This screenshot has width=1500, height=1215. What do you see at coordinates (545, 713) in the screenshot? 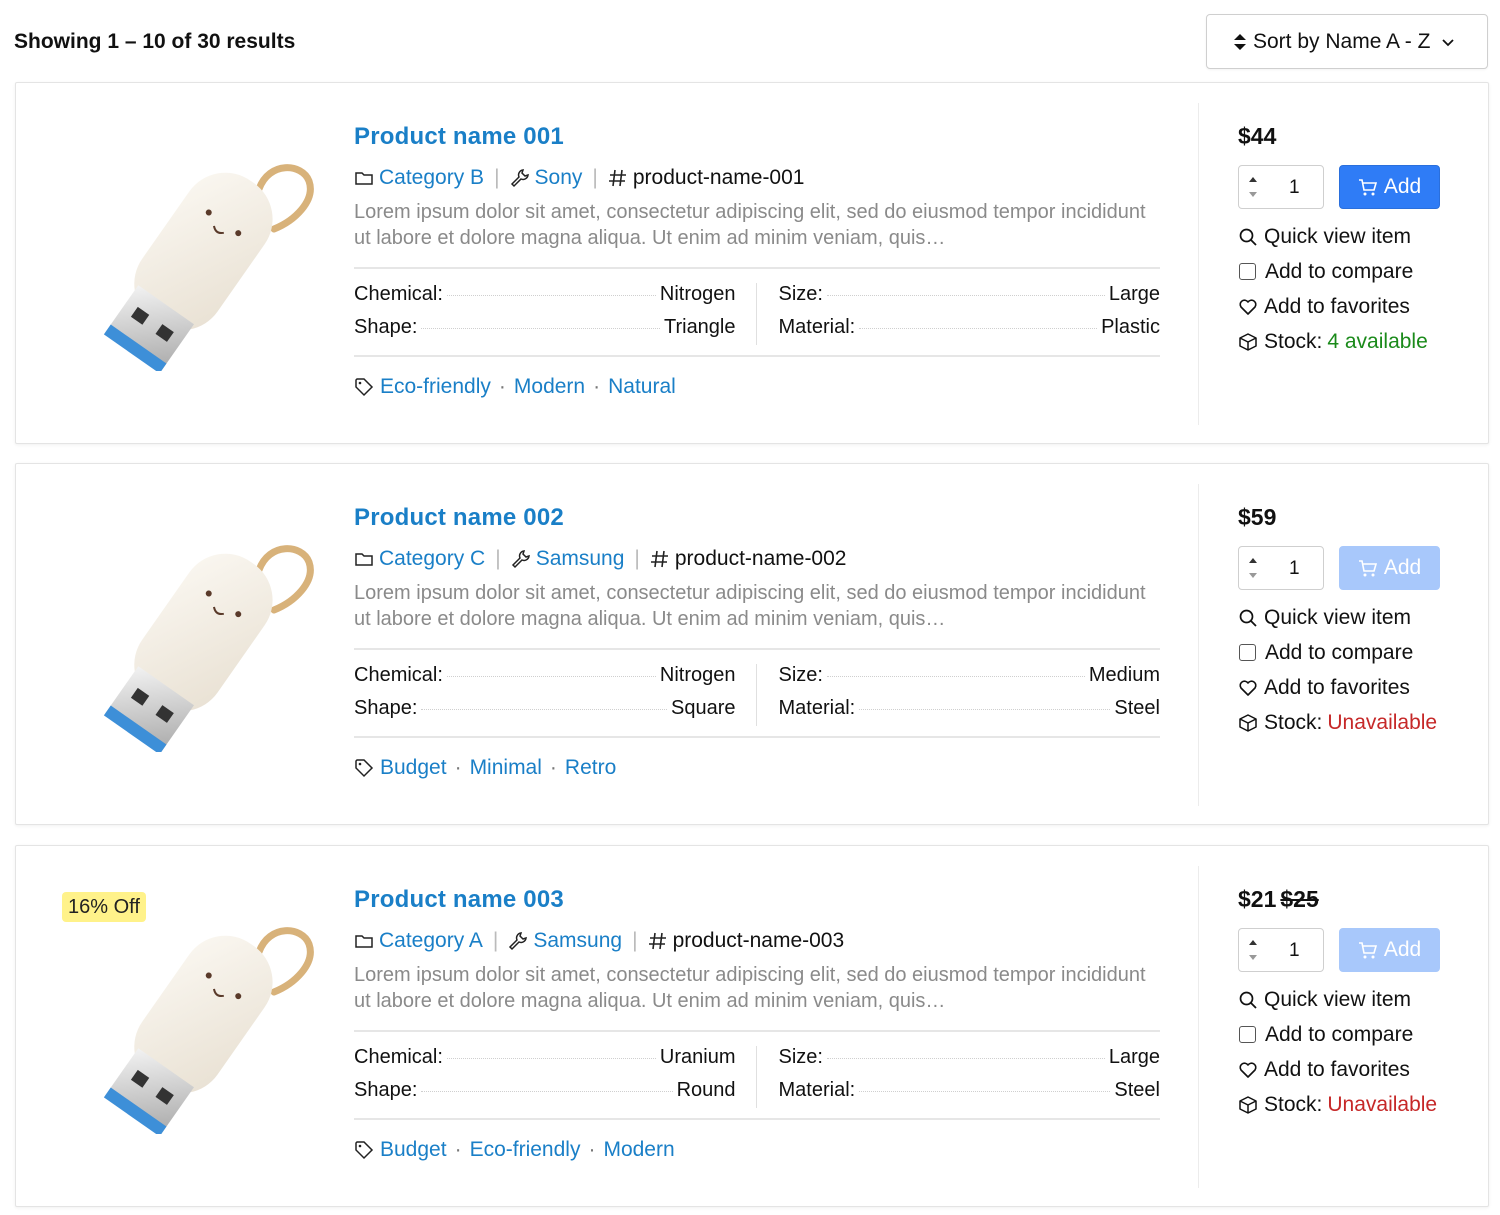
I see `spec-shape: Shape: Square` at bounding box center [545, 713].